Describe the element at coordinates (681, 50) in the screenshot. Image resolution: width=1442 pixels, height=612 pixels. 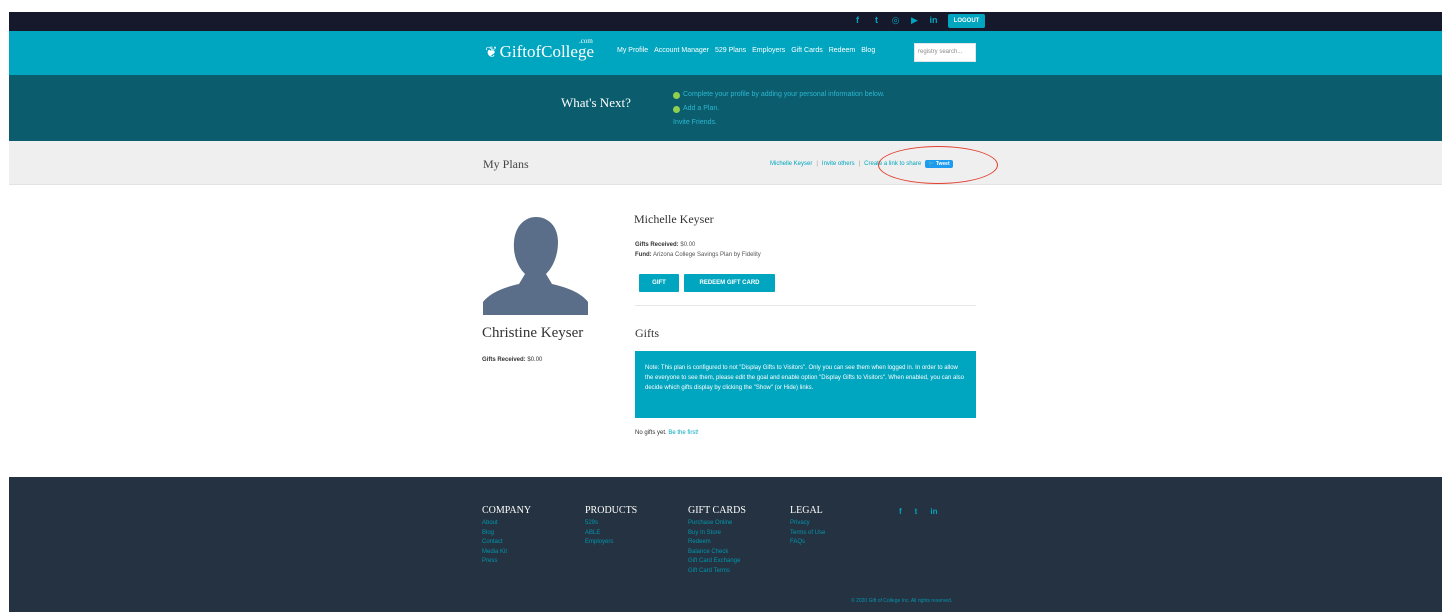
I see `nav-account-manager: Account Manager` at that location.